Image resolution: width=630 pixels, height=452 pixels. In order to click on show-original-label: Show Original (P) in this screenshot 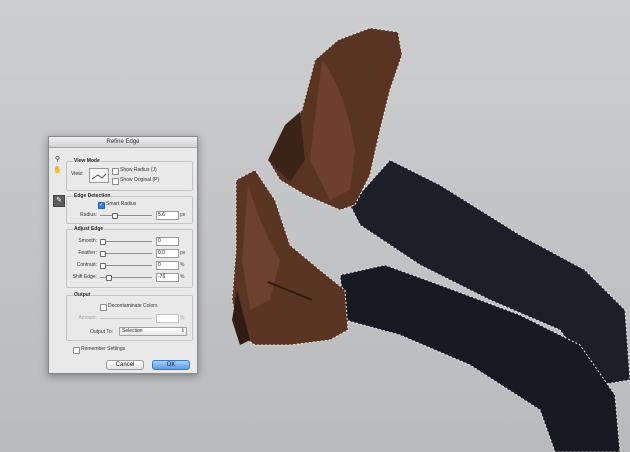, I will do `click(140, 180)`.